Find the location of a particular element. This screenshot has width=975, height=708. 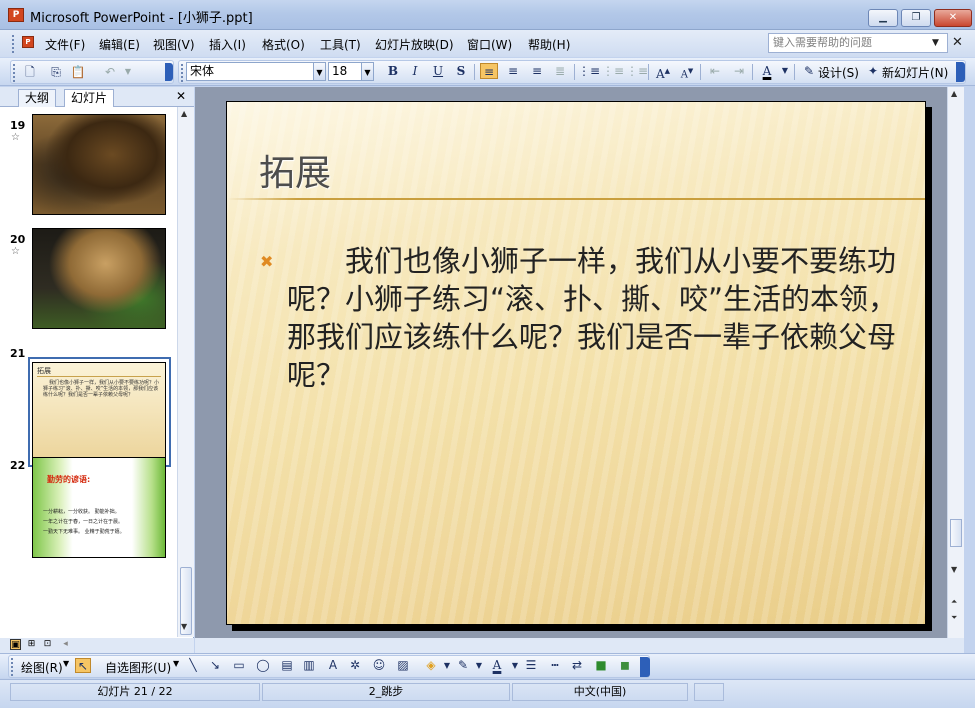

copy-icon: ⎘ is located at coordinates (56, 72).